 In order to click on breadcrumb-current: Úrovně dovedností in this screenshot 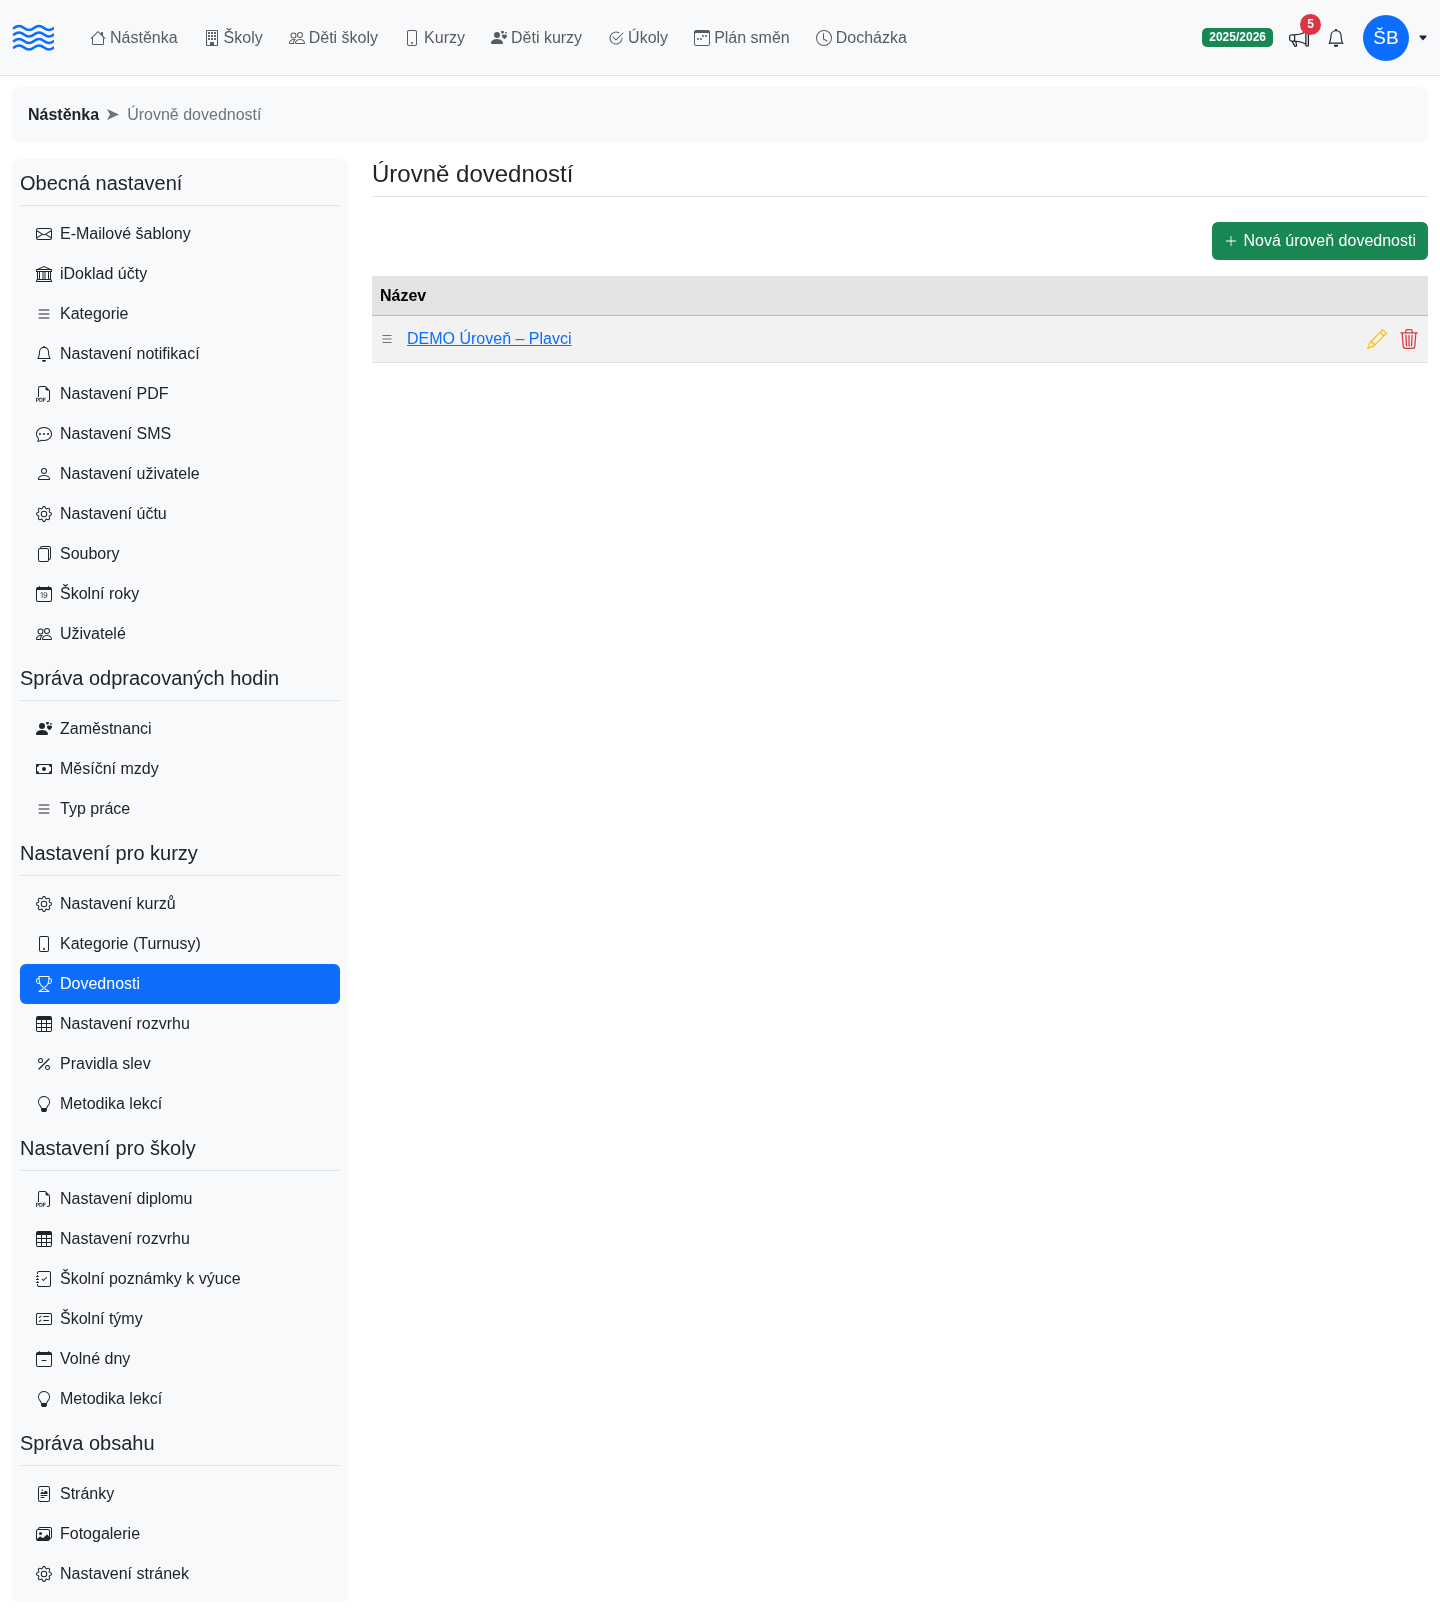, I will do `click(194, 114)`.